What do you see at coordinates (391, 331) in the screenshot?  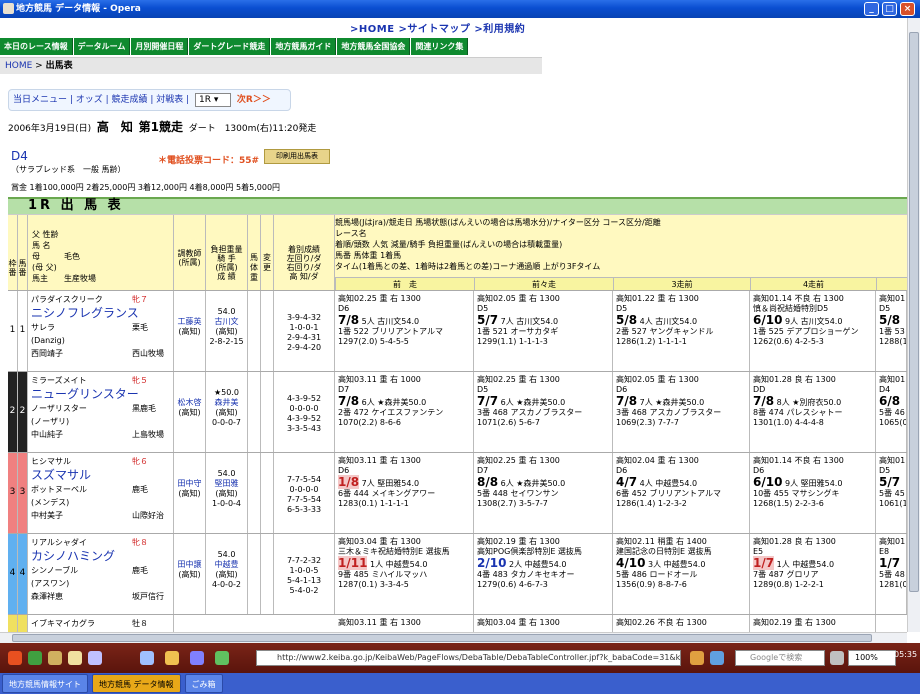 I see `past-race-winner: 1番 522 ブリリアントアルマ` at bounding box center [391, 331].